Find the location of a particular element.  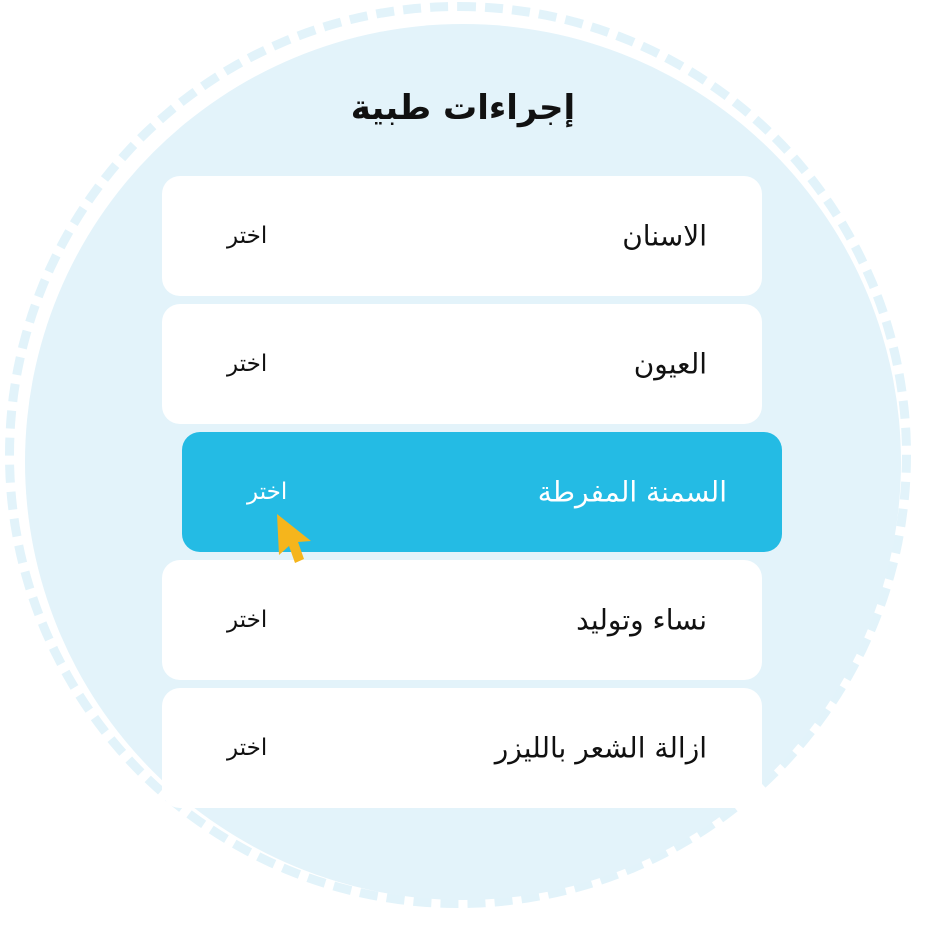

page-title: إجراءات طبية is located at coordinates (463, 108).